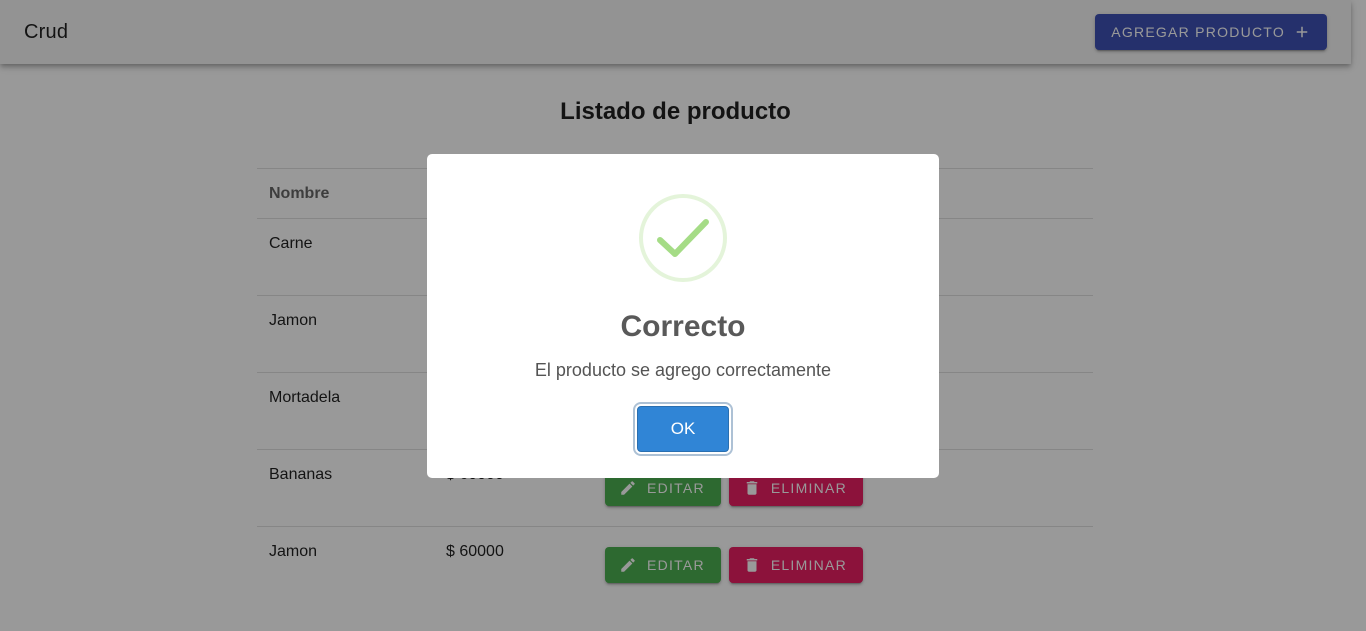 Image resolution: width=1366 pixels, height=631 pixels. What do you see at coordinates (683, 370) in the screenshot?
I see `dialog-message: El producto se agrego correctamente` at bounding box center [683, 370].